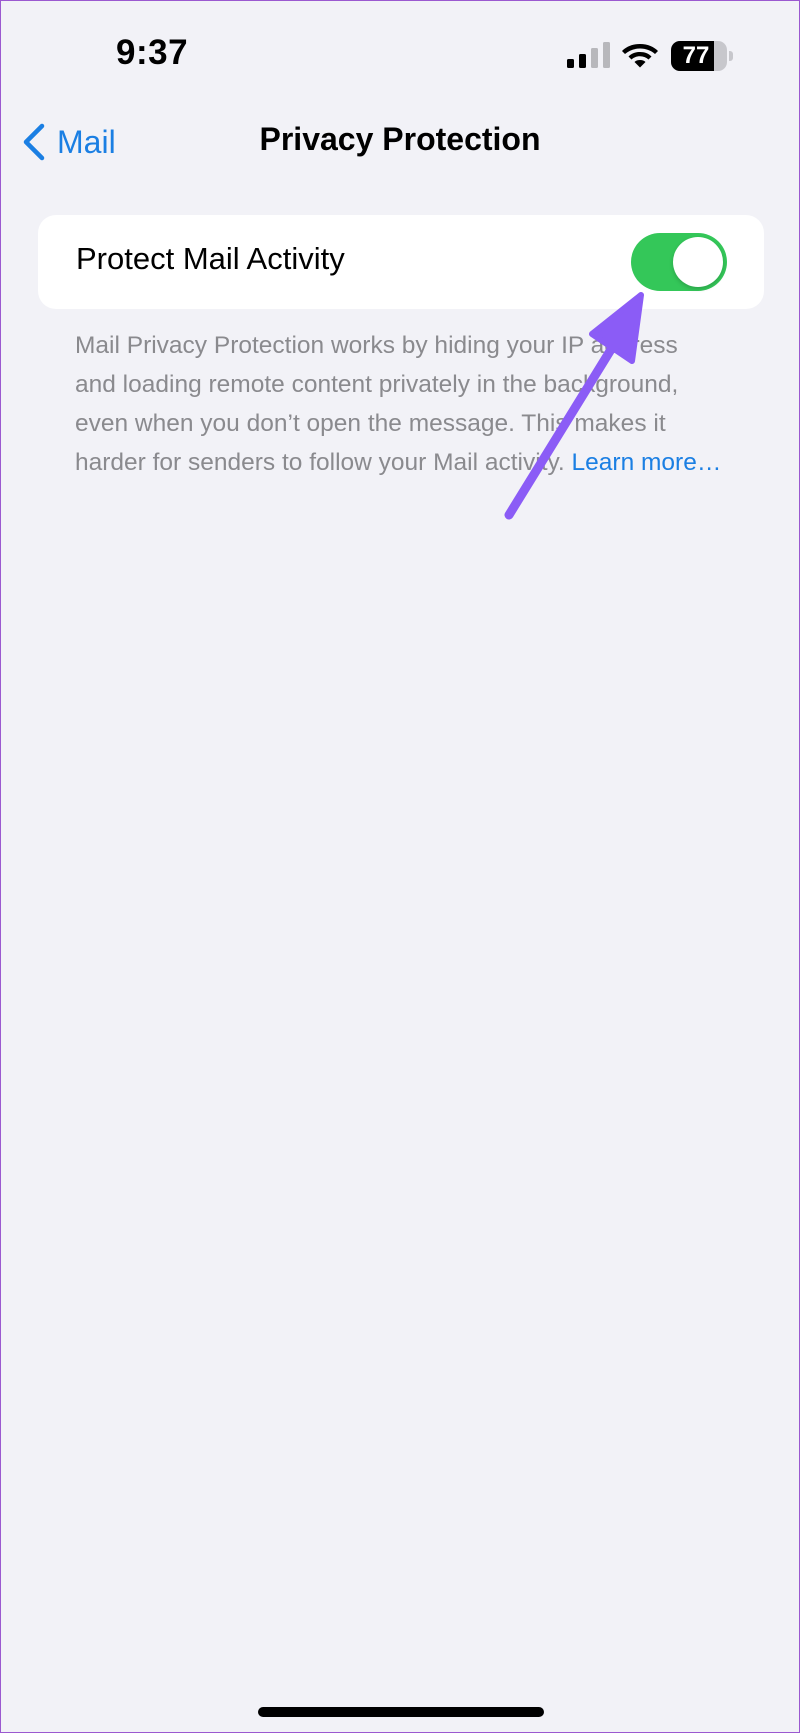 The width and height of the screenshot is (800, 1733). I want to click on protect-mail-activity-label: Protect Mail Activity, so click(210, 258).